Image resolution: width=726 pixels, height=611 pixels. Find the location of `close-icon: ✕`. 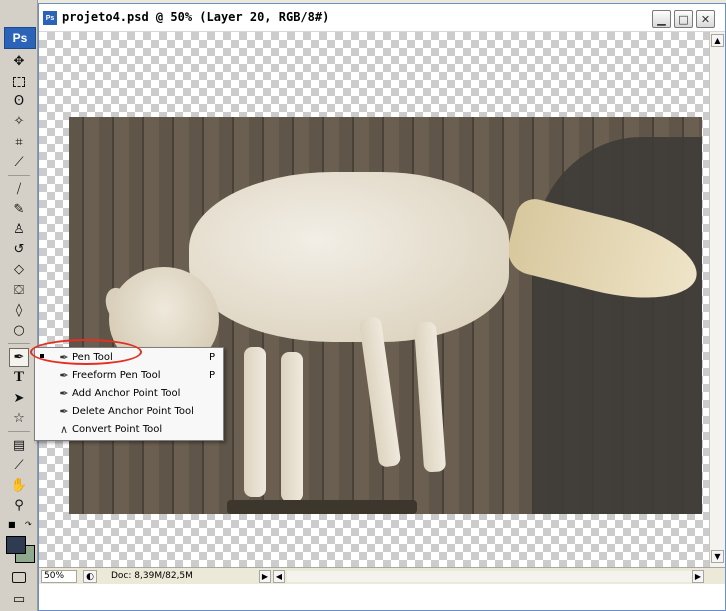

close-icon: ✕ is located at coordinates (705, 19).